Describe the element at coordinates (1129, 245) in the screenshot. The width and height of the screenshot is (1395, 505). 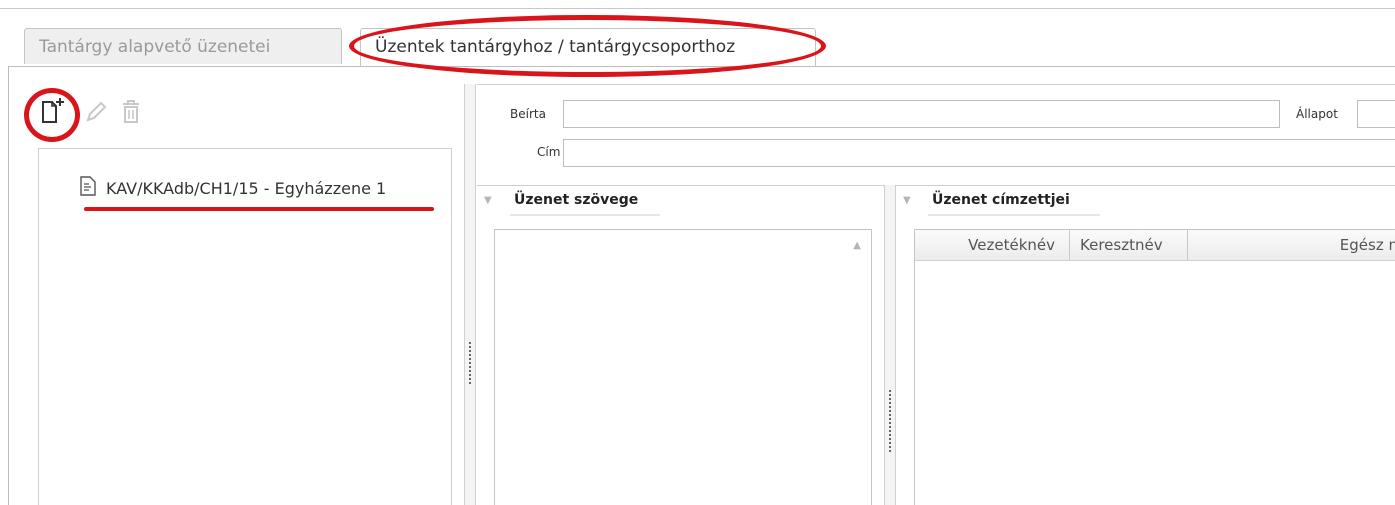
I see `column-header-firstname: Keresztnév` at that location.